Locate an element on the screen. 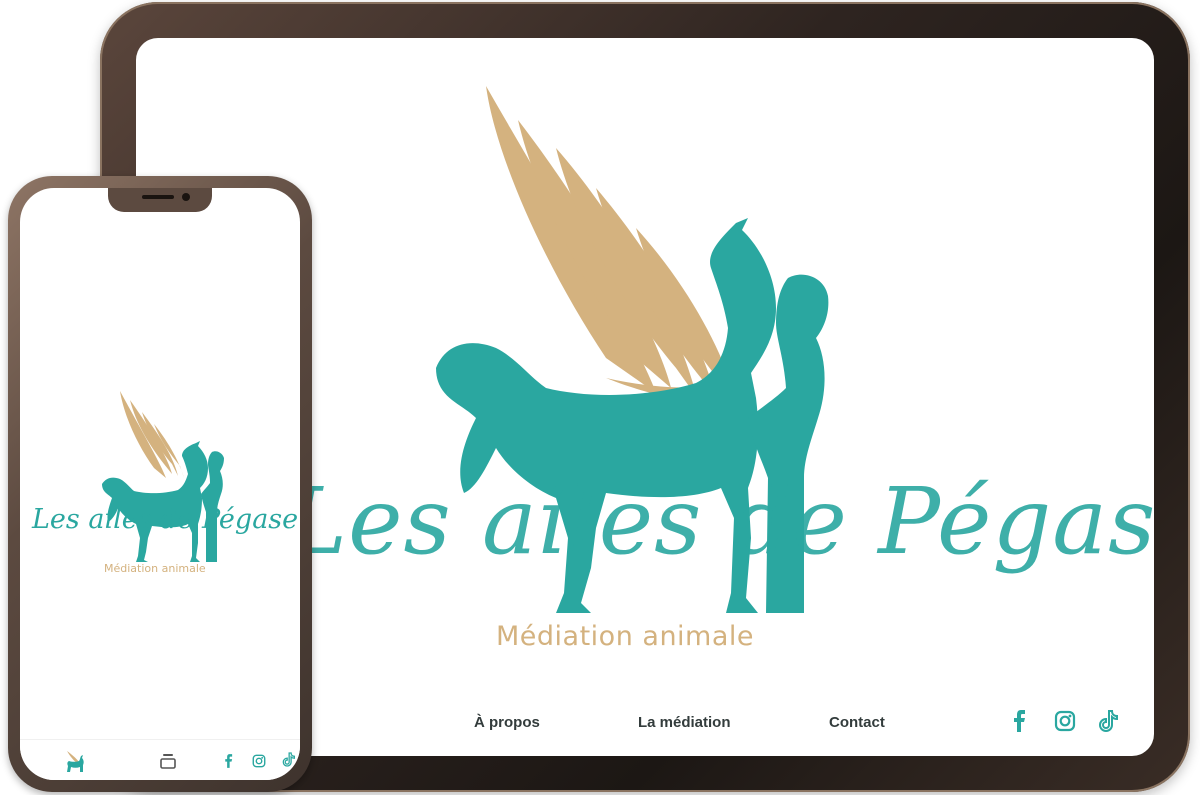 This screenshot has width=1200, height=795. phone-bottom-bar is located at coordinates (160, 759).